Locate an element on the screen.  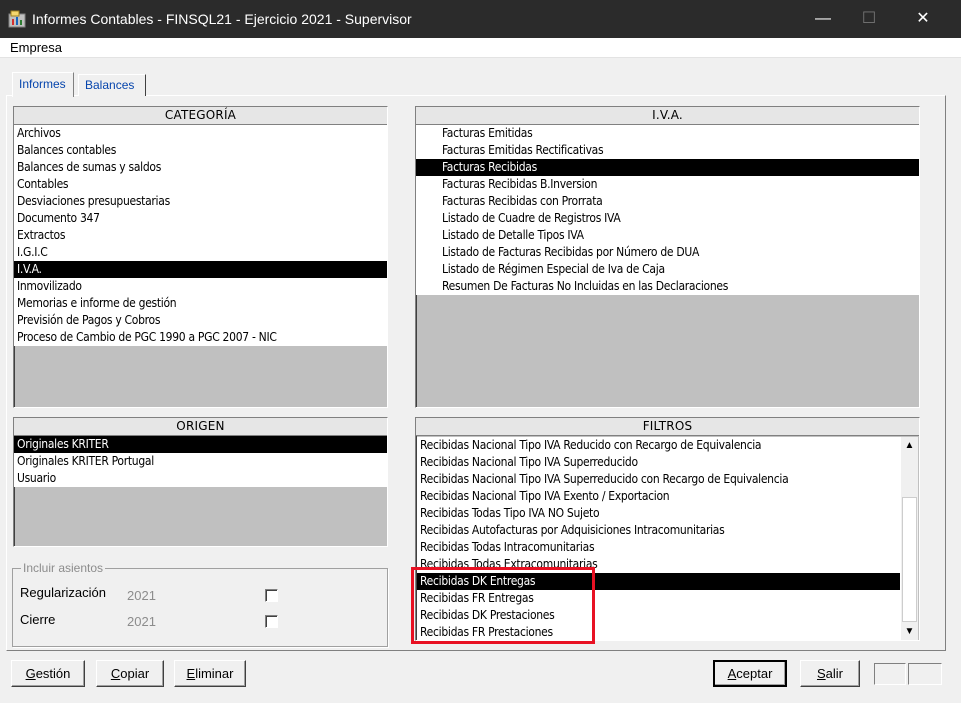
tab-balances: Balances is located at coordinates (112, 85).